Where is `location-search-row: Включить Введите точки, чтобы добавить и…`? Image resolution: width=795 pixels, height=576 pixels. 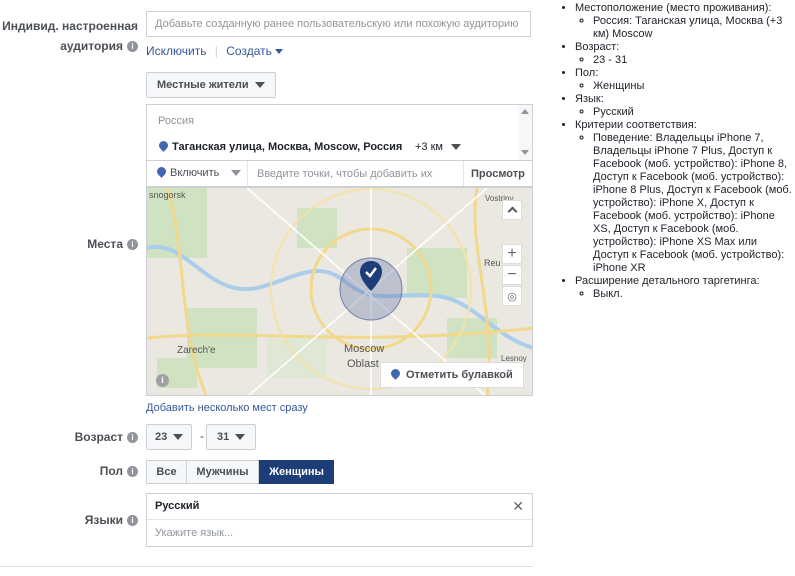 location-search-row: Включить Введите точки, чтобы добавить и… is located at coordinates (339, 173).